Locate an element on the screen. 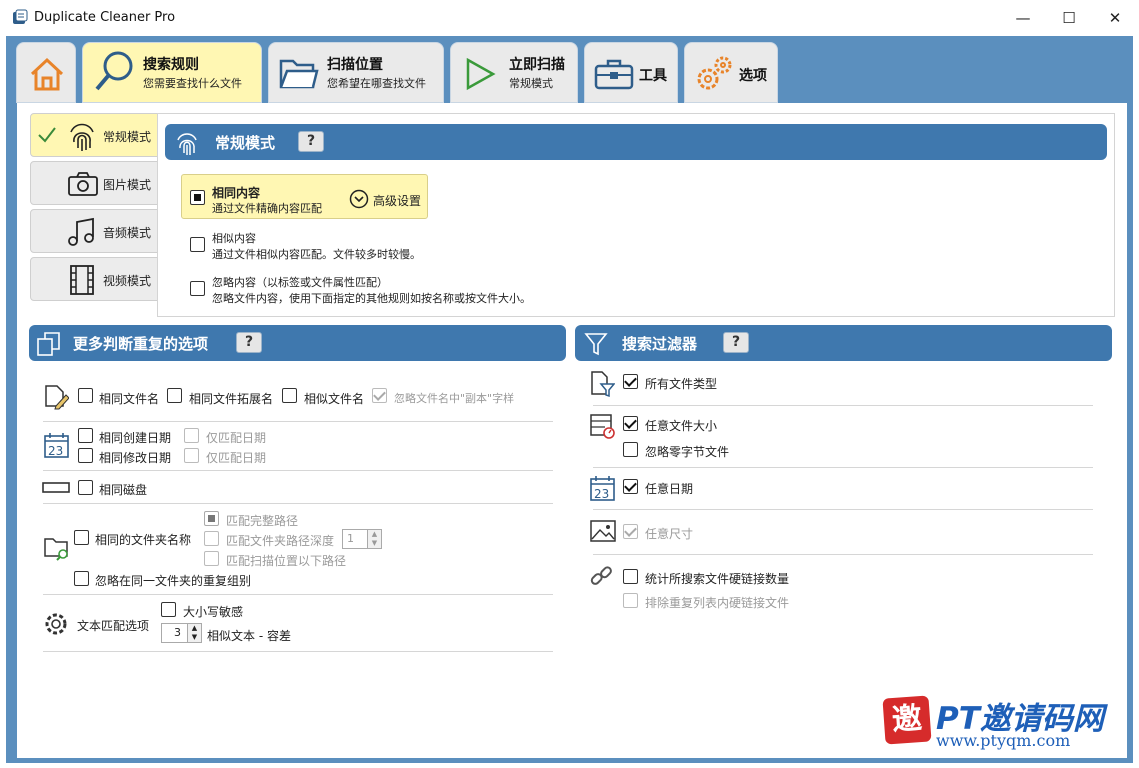 The width and height of the screenshot is (1139, 768). any-date-checkbox is located at coordinates (630, 486).